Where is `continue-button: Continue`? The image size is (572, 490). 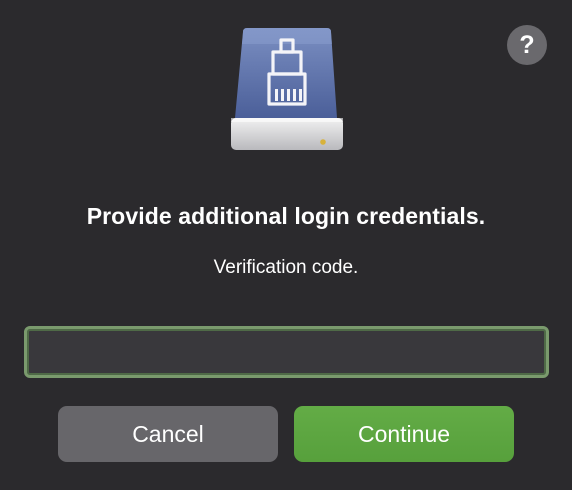
continue-button: Continue is located at coordinates (404, 434).